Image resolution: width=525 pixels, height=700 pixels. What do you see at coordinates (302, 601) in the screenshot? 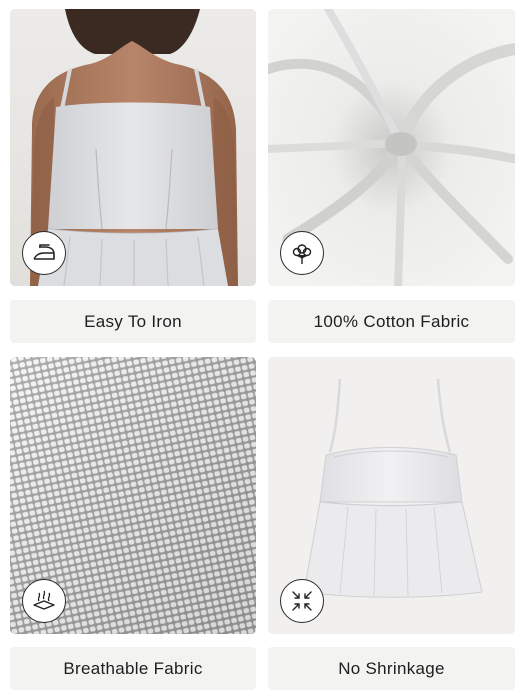
I see `no-shrink-arrows-icon` at bounding box center [302, 601].